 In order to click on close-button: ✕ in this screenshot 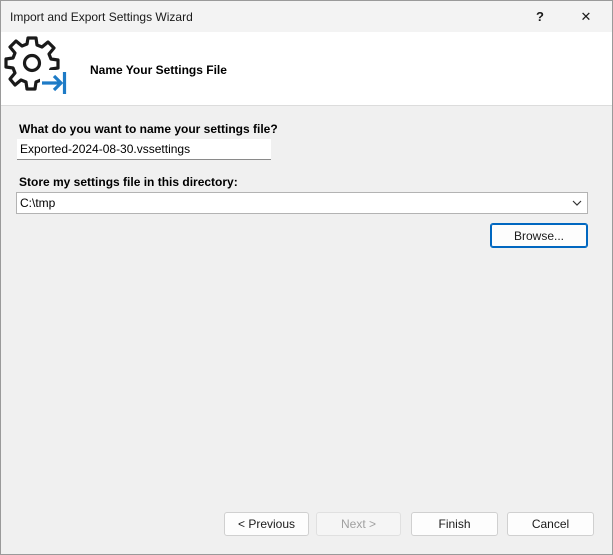, I will do `click(586, 16)`.